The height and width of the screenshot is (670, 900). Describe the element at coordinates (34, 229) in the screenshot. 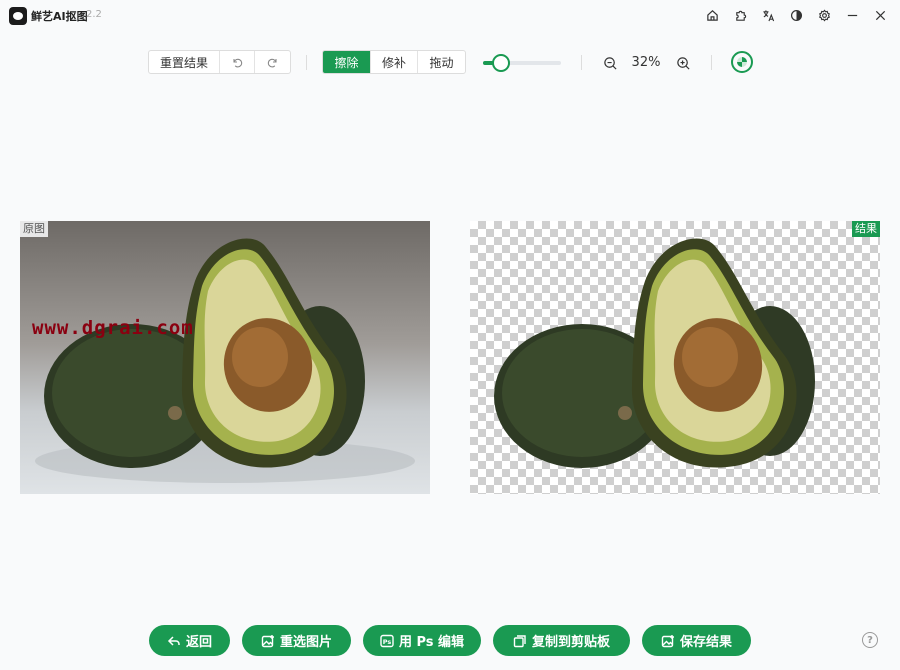

I see `original-label: 原图` at that location.